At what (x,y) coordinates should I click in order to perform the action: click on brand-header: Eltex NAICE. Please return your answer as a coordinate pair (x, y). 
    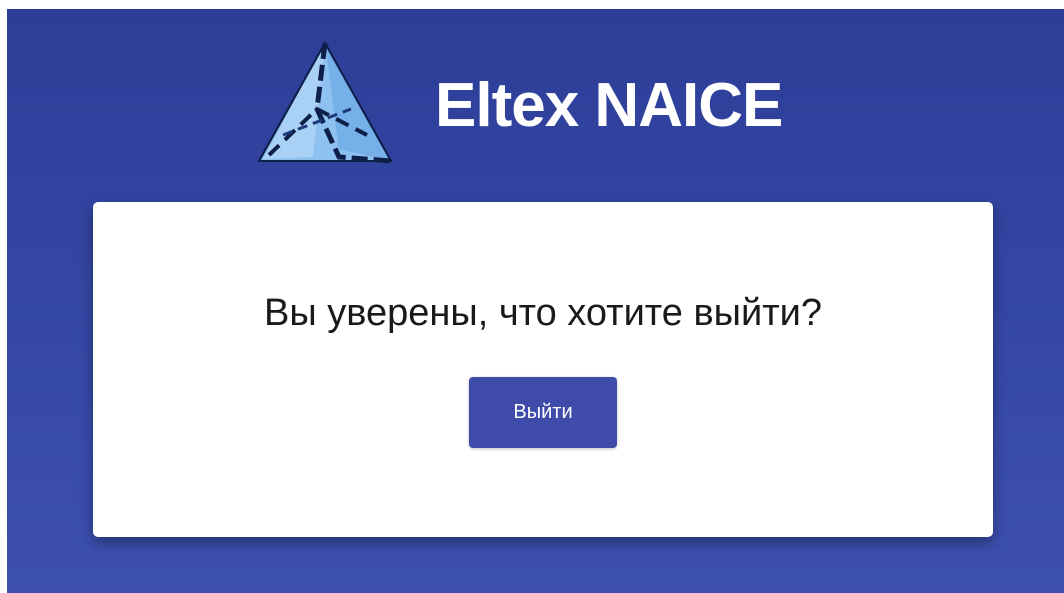
    Looking at the image, I should click on (555, 104).